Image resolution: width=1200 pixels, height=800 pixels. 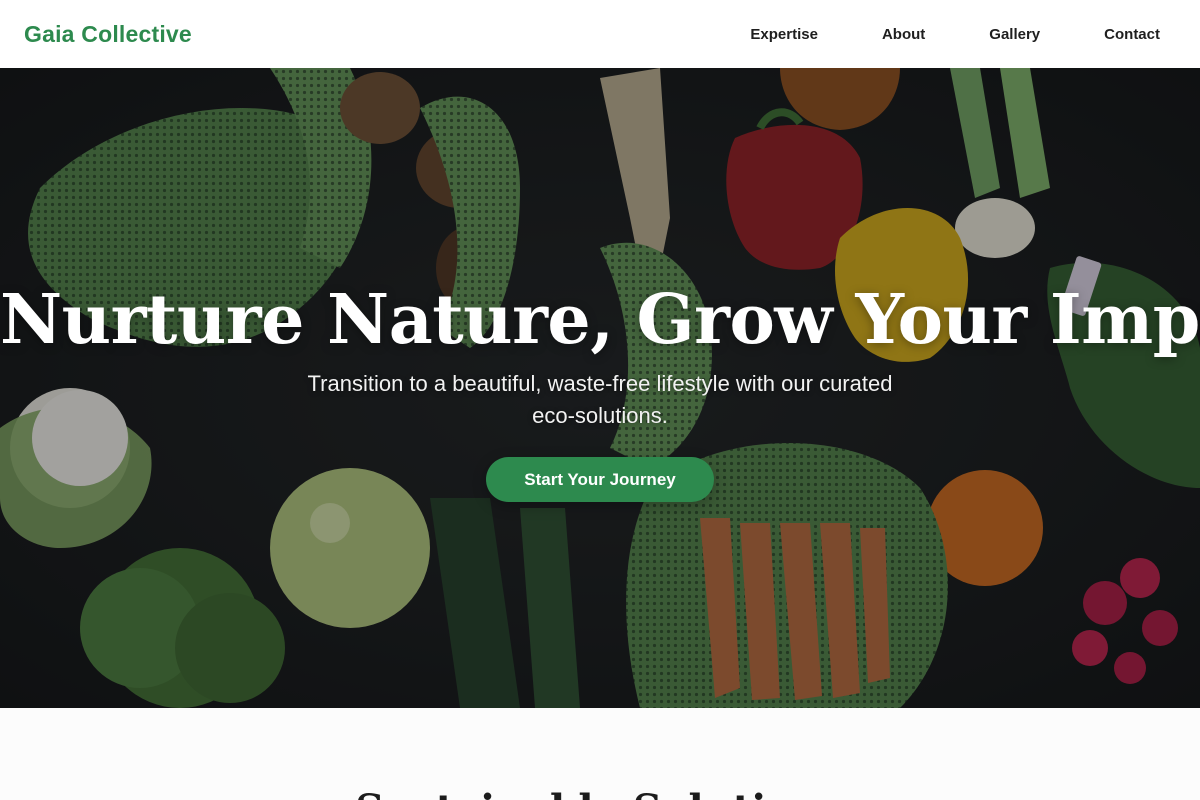 What do you see at coordinates (108, 34) in the screenshot?
I see `brand-logo: Gaia Collective` at bounding box center [108, 34].